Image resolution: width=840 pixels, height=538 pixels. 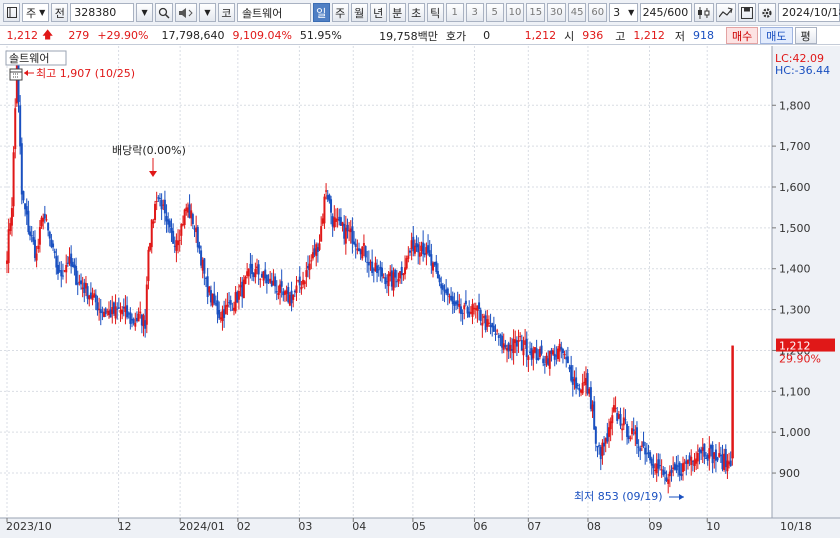 What do you see at coordinates (809, 12) in the screenshot?
I see `date-field: 2024/10/18` at bounding box center [809, 12].